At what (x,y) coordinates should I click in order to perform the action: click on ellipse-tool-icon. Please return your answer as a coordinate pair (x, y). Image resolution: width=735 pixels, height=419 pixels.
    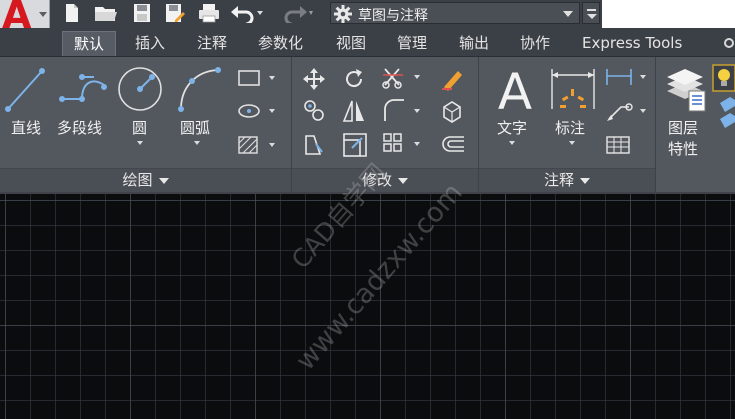
    Looking at the image, I should click on (257, 111).